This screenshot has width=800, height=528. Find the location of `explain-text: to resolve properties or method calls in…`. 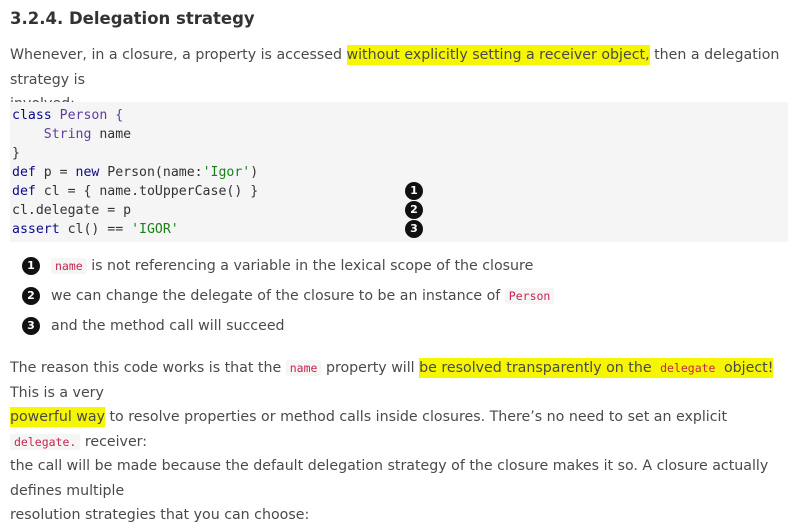

explain-text: to resolve properties or method calls in… is located at coordinates (416, 417).